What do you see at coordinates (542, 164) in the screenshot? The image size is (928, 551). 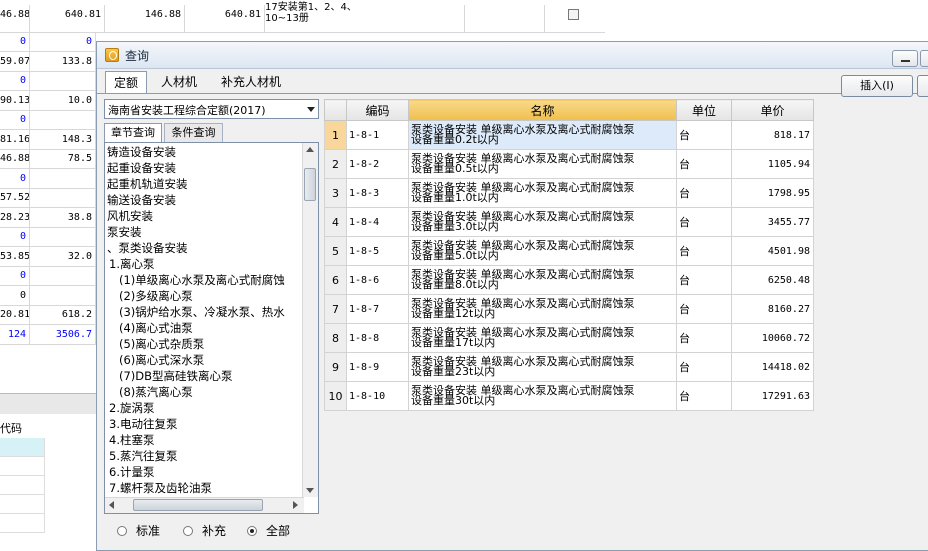 I see `name-cell: 泵类设备安装 单级离心水泵及离心式耐腐蚀泵 设备重量0.5t以内` at bounding box center [542, 164].